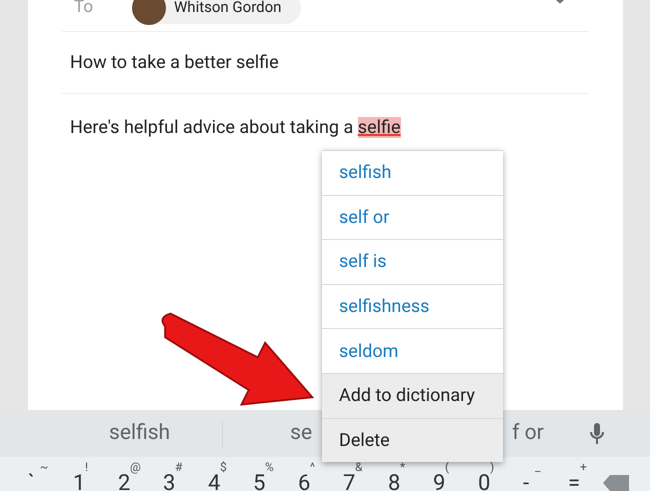  What do you see at coordinates (443, 476) in the screenshot?
I see `key: 9 (` at bounding box center [443, 476].